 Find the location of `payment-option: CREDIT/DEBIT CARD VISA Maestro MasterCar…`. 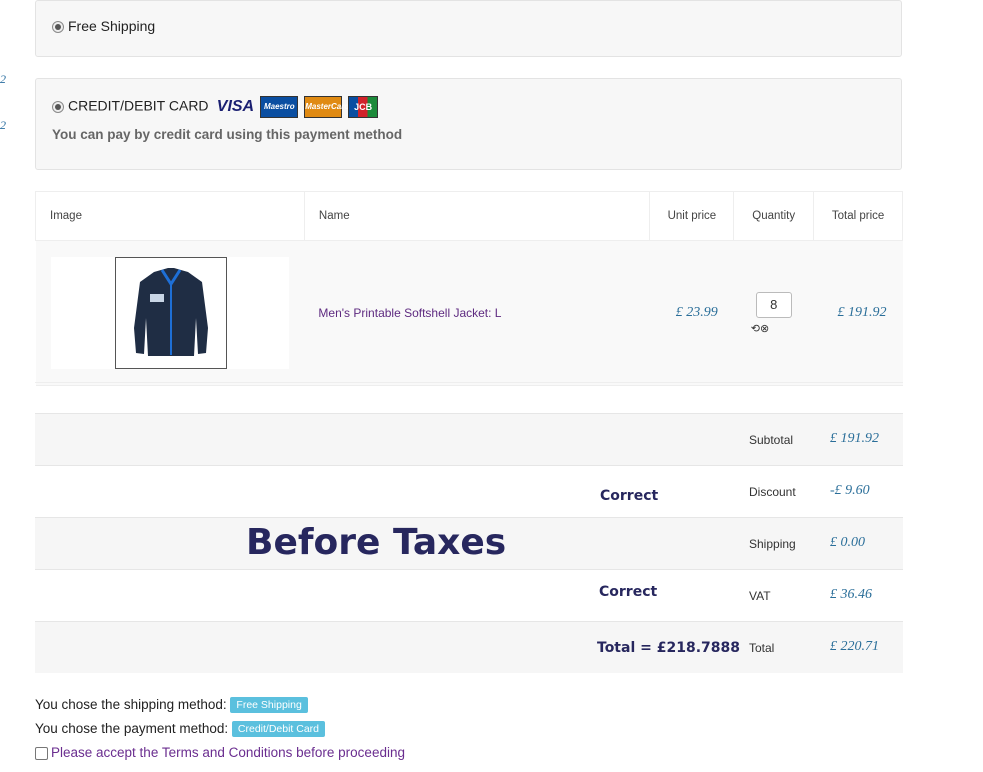

payment-option: CREDIT/DEBIT CARD VISA Maestro MasterCar… is located at coordinates (216, 107).